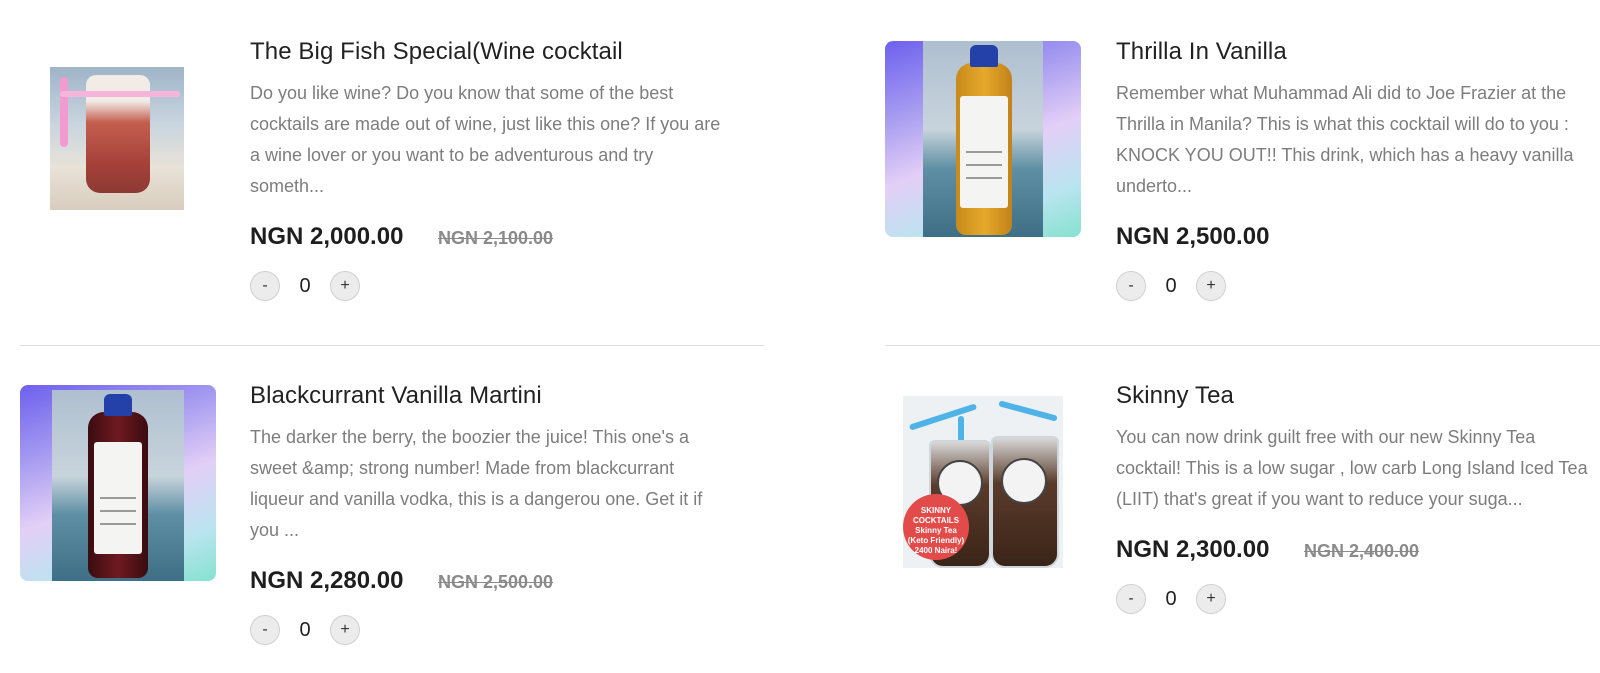 The width and height of the screenshot is (1600, 673). I want to click on product-old-price: NGN 2,500.00, so click(496, 582).